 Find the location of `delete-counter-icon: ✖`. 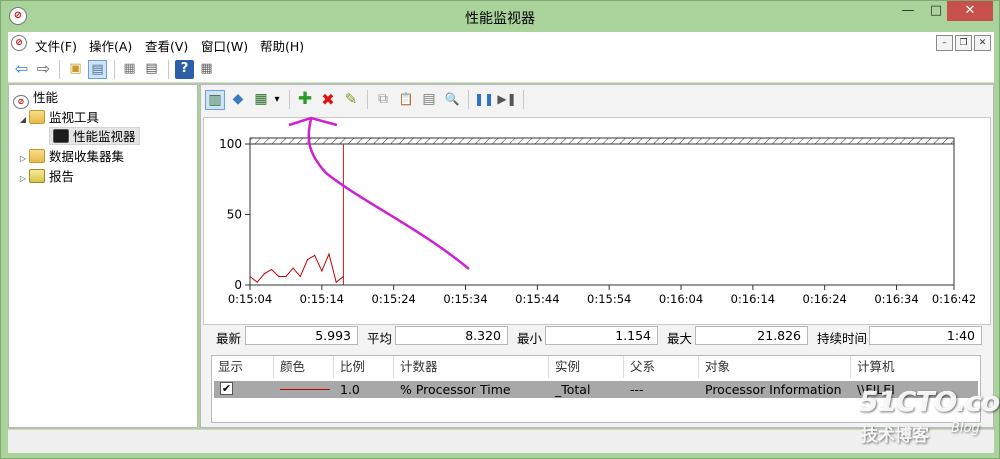

delete-counter-icon: ✖ is located at coordinates (328, 100).